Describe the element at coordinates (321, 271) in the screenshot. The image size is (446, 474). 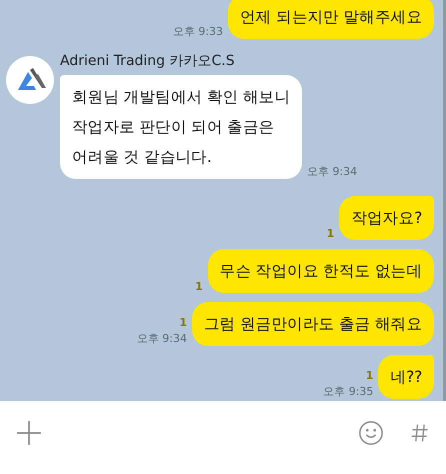
I see `sent-message-bubble: 무슨 작업이요 한적도 없는데` at that location.